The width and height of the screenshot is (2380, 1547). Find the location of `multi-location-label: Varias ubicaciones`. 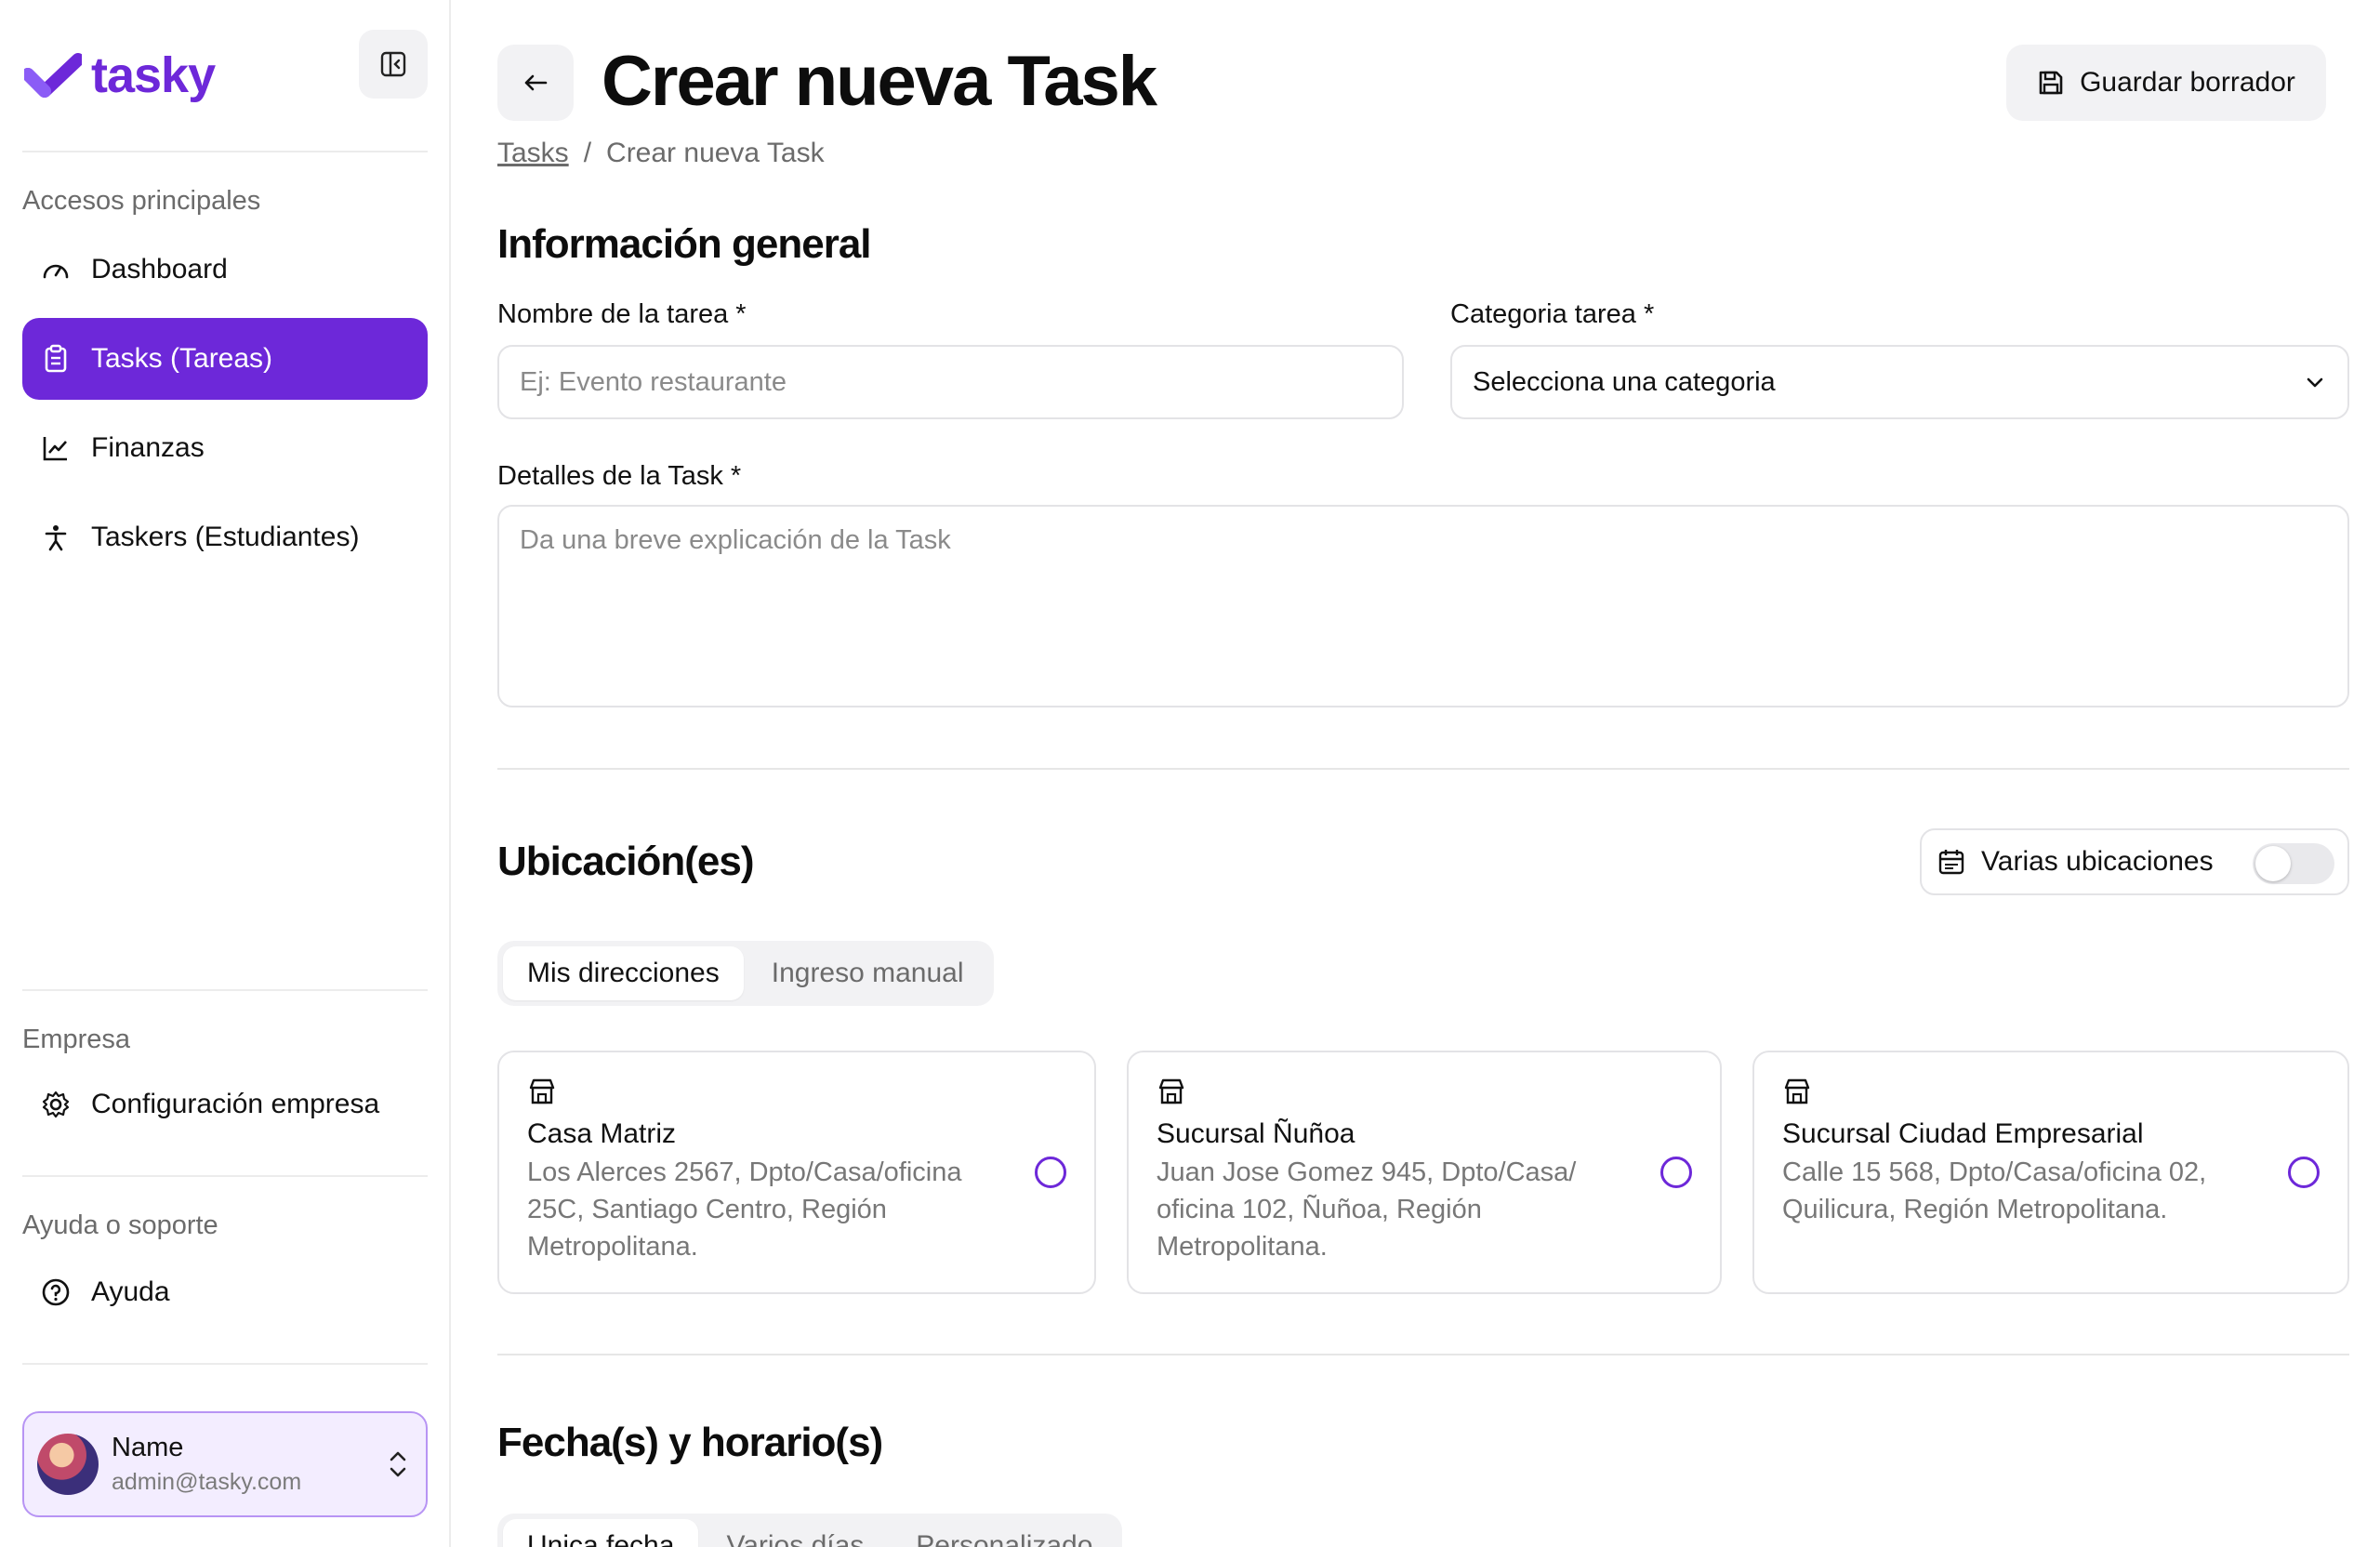

multi-location-label: Varias ubicaciones is located at coordinates (2097, 861).